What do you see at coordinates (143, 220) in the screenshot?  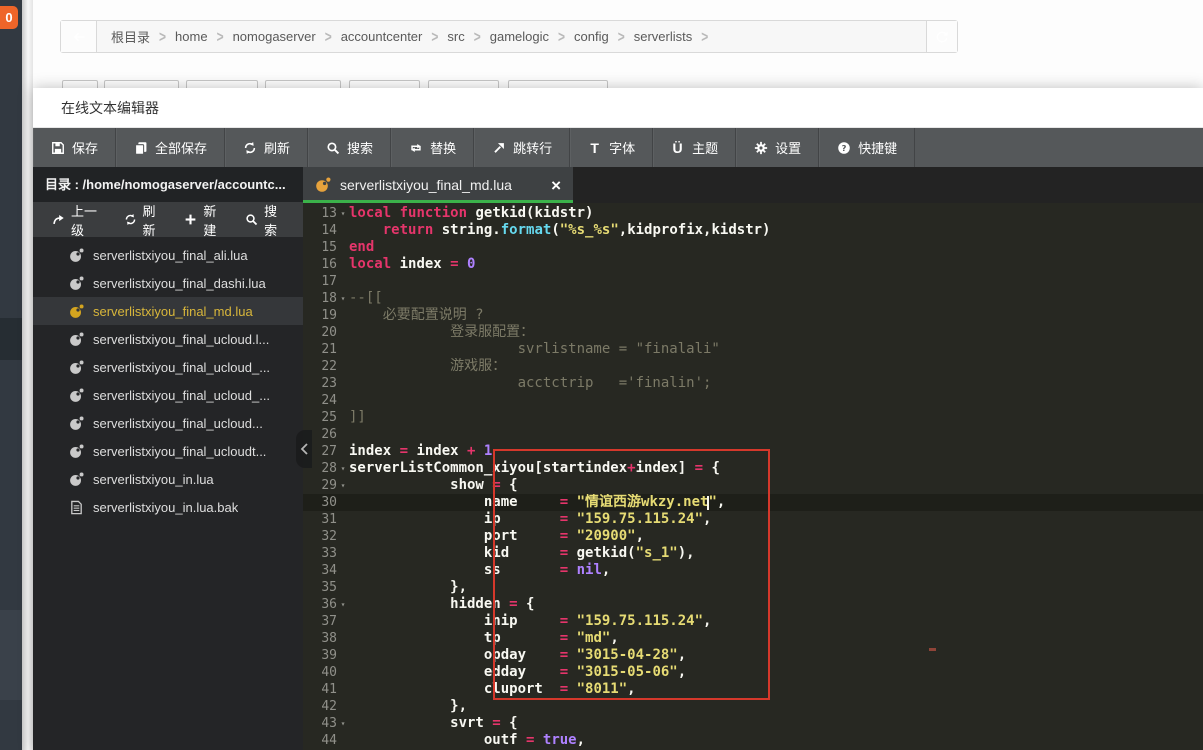 I see `sidebar-nav-refresh: 刷新` at bounding box center [143, 220].